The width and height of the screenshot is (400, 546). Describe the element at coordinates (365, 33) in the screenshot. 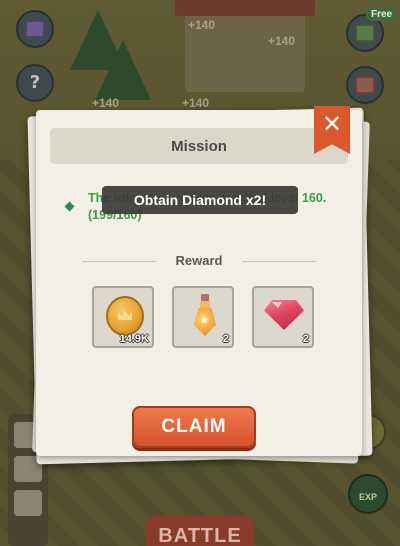

I see `chest-icon` at that location.